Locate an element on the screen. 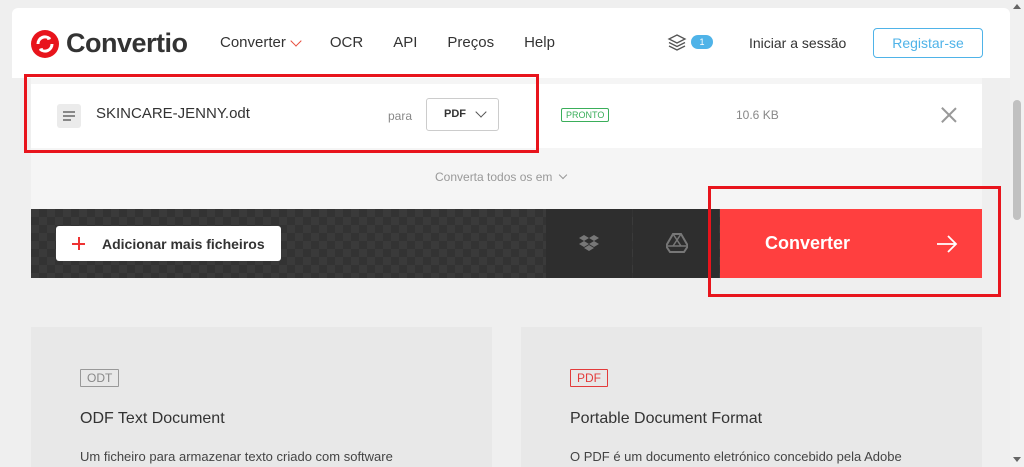 This screenshot has height=467, width=1024. convert-all-dropdown: Converta todos os em is located at coordinates (501, 177).